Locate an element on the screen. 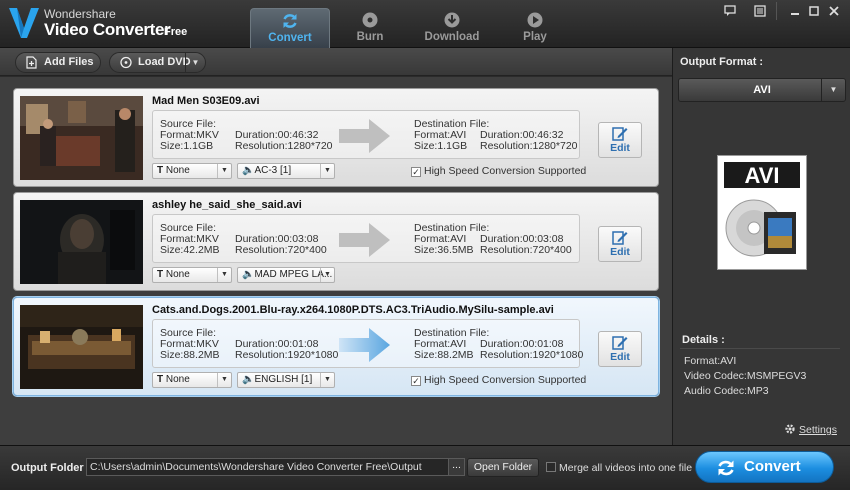  tab-download: Download is located at coordinates (452, 28).